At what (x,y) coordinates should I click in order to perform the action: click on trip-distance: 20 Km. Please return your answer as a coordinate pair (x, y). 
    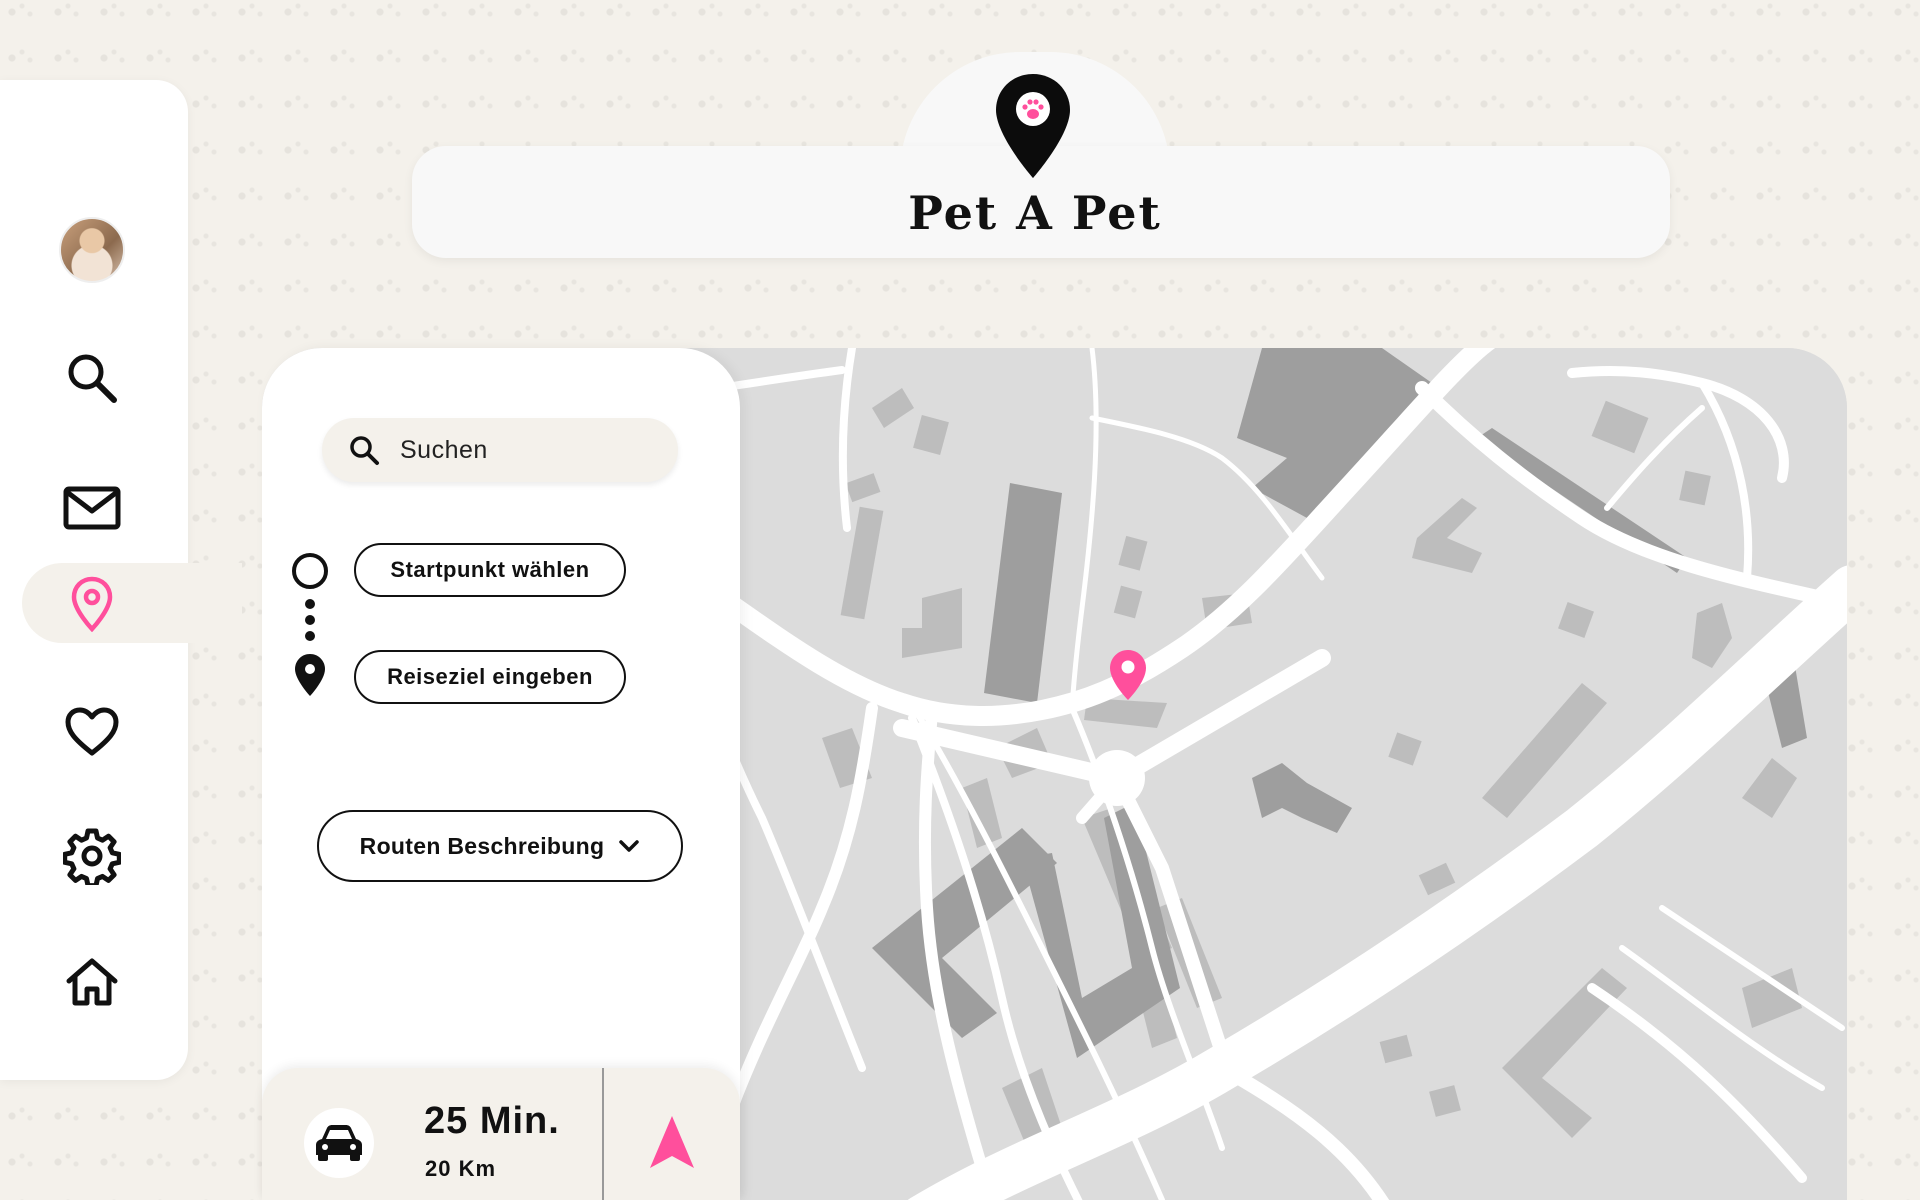
    Looking at the image, I should click on (461, 1168).